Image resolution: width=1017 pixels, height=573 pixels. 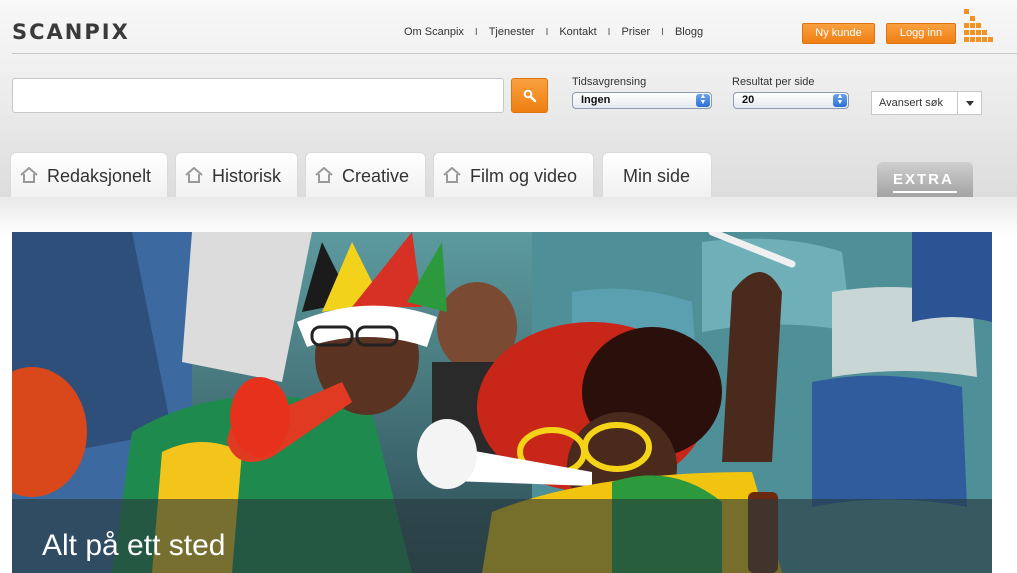 What do you see at coordinates (134, 545) in the screenshot?
I see `hero-caption: Alt på ett sted` at bounding box center [134, 545].